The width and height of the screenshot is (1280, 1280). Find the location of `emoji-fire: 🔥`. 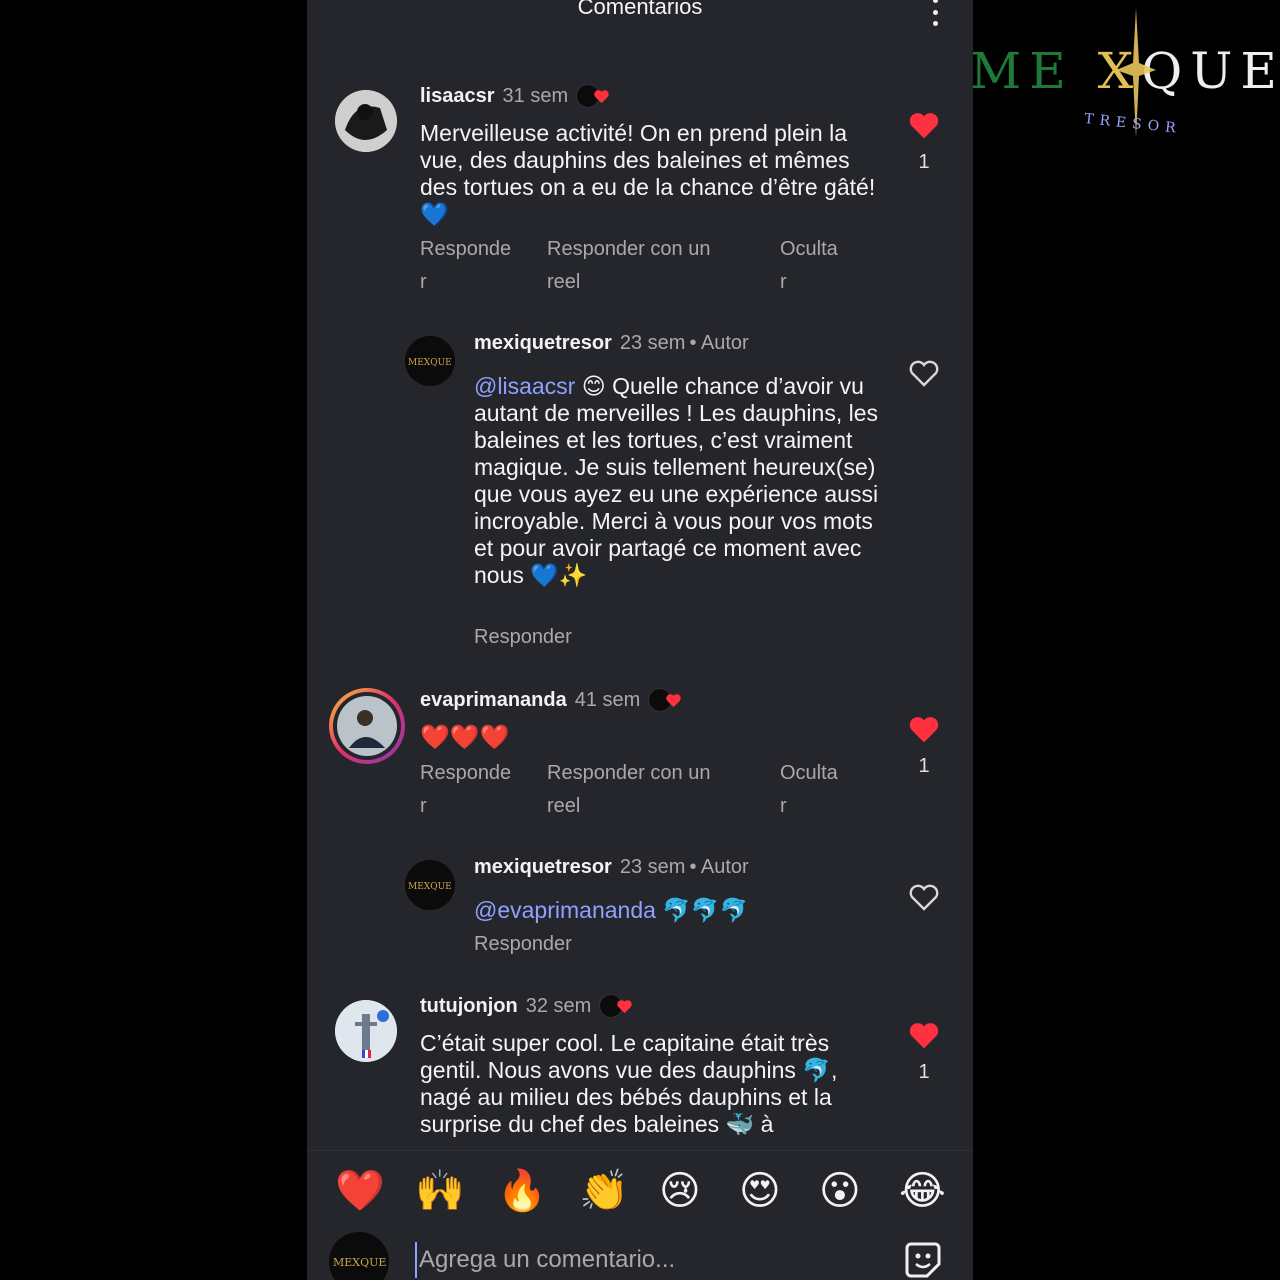

emoji-fire: 🔥 is located at coordinates (522, 1191).